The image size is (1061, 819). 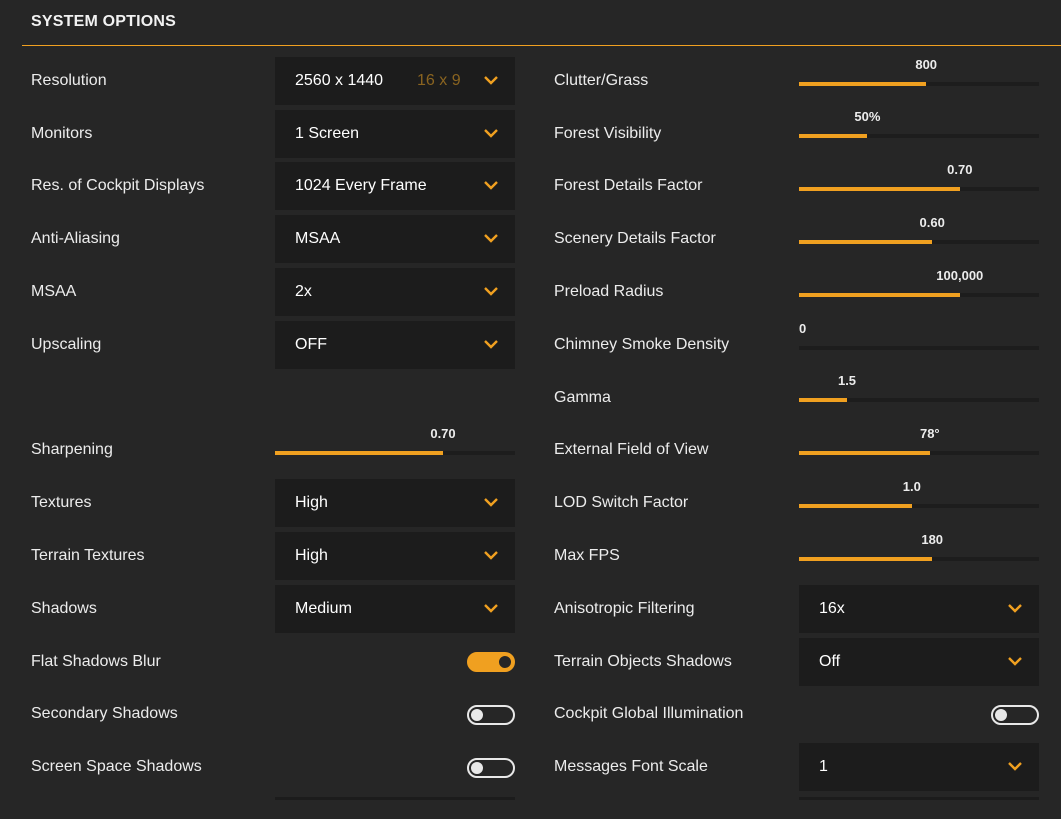 I want to click on gamma-slider: 1.5, so click(x=919, y=395).